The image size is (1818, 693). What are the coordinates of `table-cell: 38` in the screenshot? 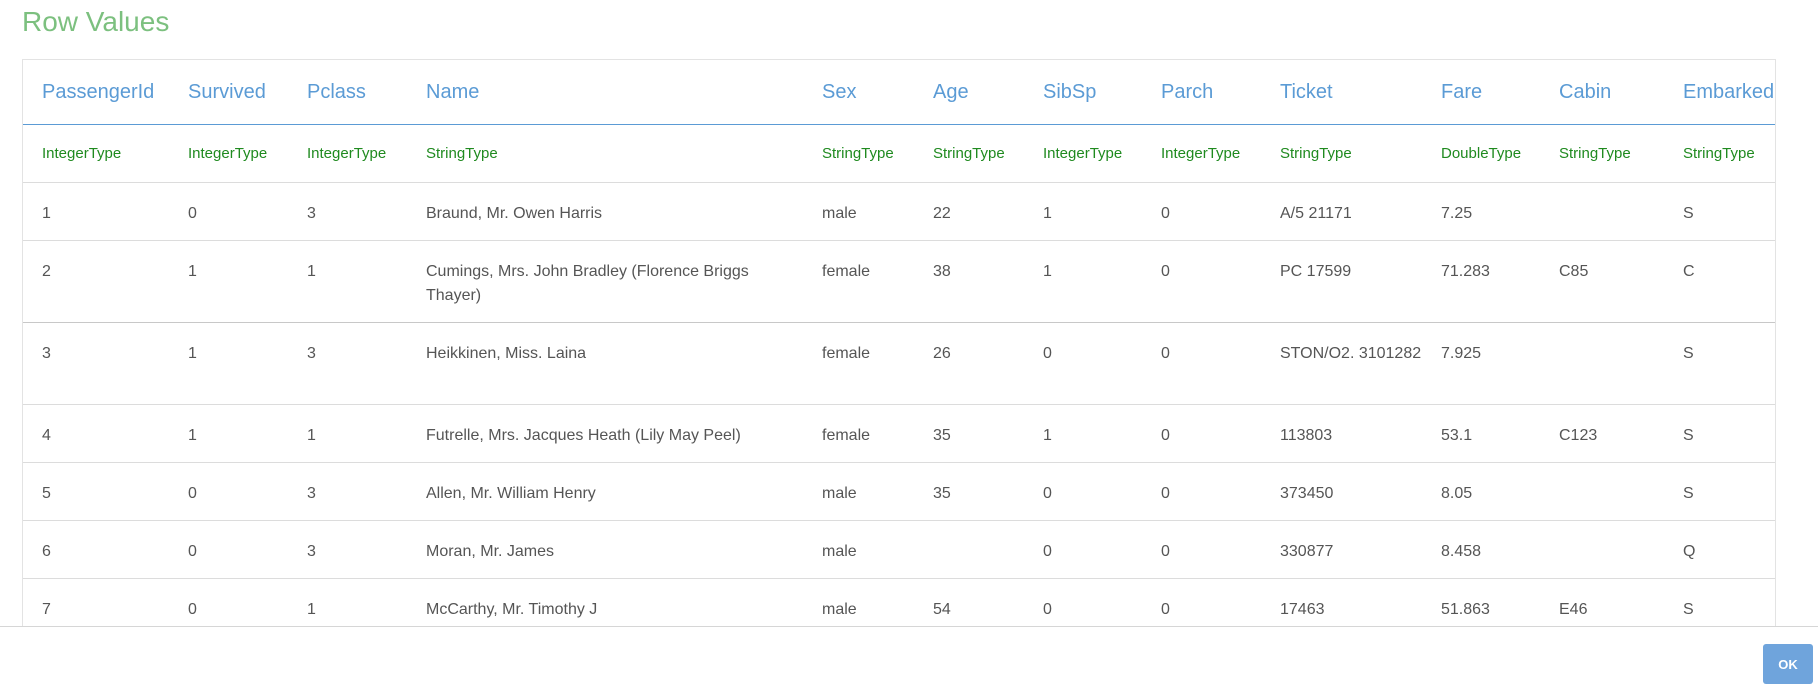 It's located at (969, 281).